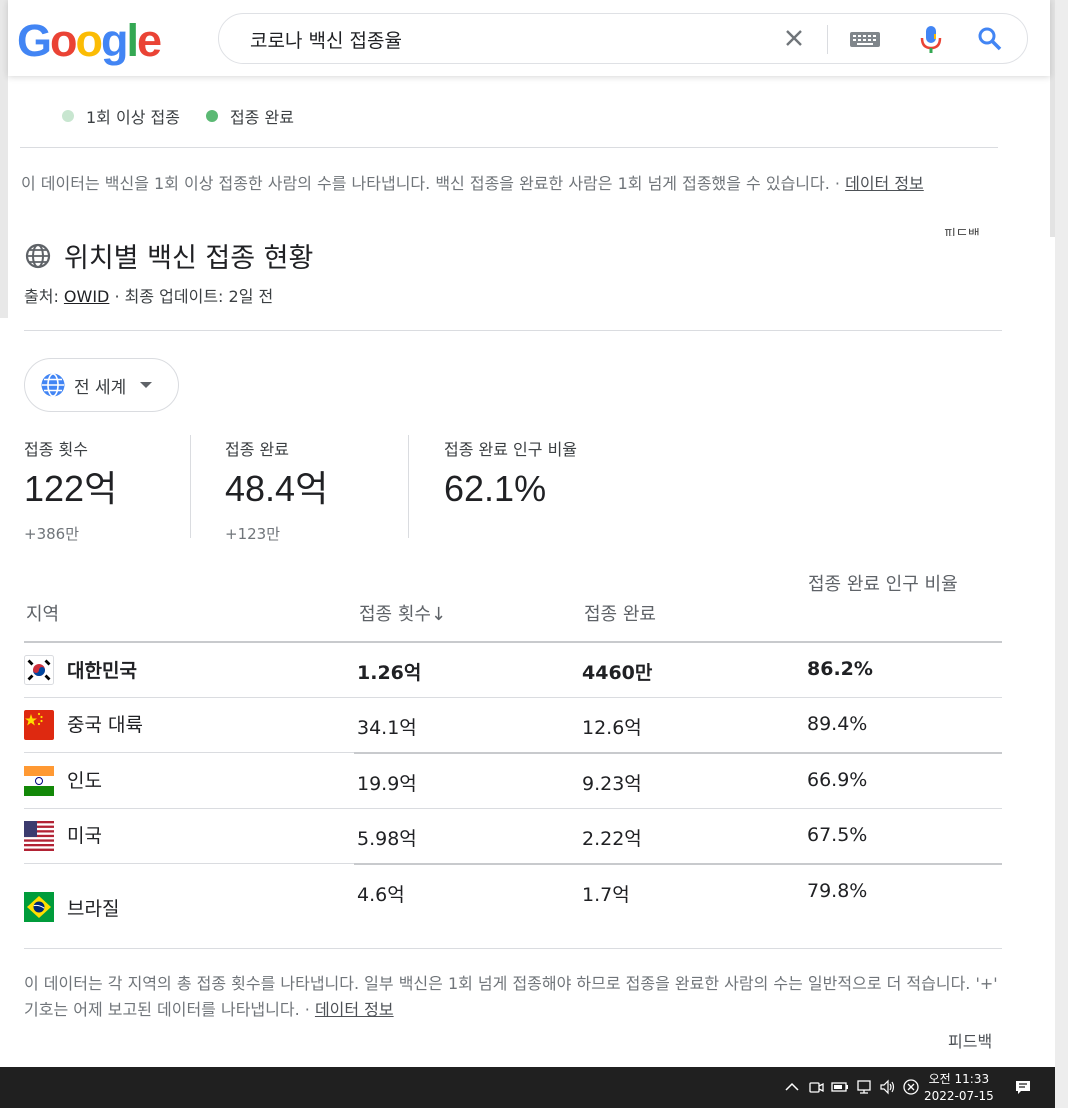 The width and height of the screenshot is (1068, 1108). What do you see at coordinates (792, 1087) in the screenshot?
I see `chevron-up-icon` at bounding box center [792, 1087].